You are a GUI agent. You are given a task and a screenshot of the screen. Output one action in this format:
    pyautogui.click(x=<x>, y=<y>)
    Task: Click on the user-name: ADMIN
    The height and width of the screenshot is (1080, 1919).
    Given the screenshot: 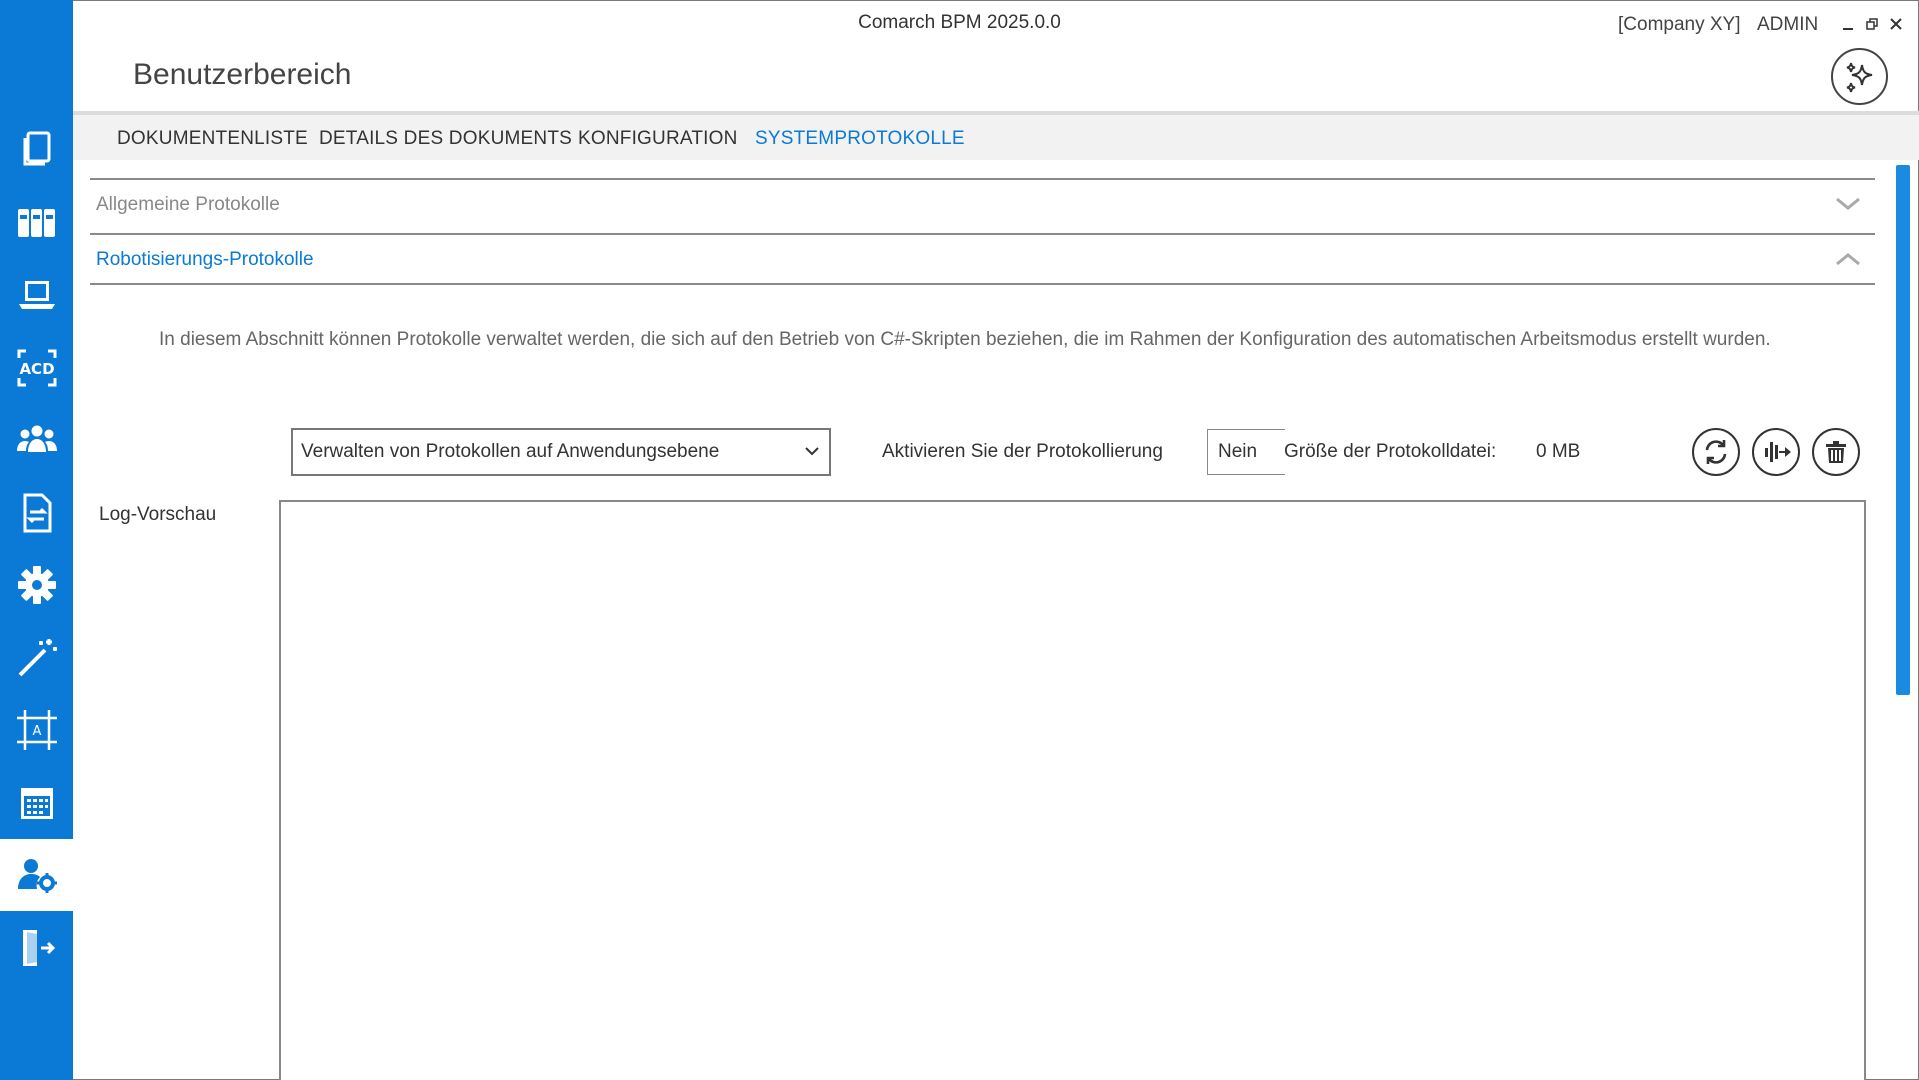 What is the action you would take?
    pyautogui.click(x=1787, y=25)
    